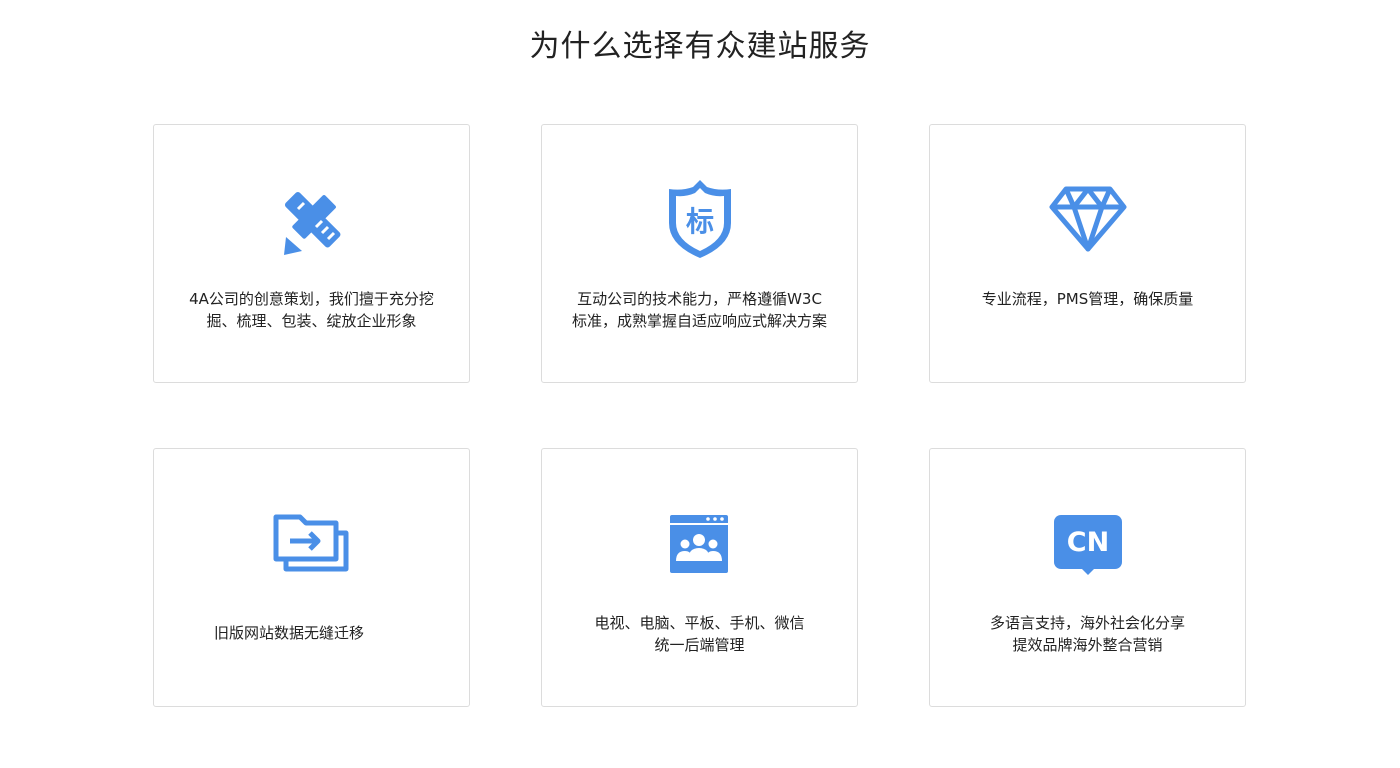  I want to click on feature-desc: 互动公司的技术能力，严格遵循W3C 标准，成熟掌握自适应响应式解决方案, so click(699, 310).